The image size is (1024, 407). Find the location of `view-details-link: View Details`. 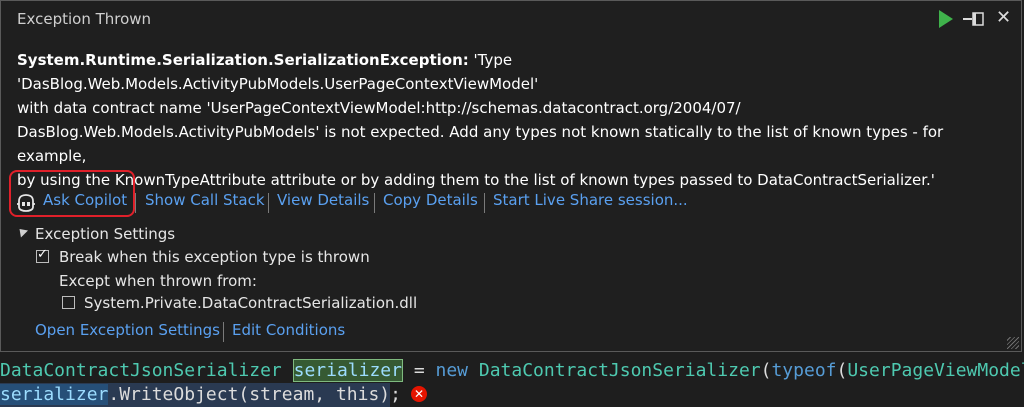

view-details-link: View Details is located at coordinates (323, 200).